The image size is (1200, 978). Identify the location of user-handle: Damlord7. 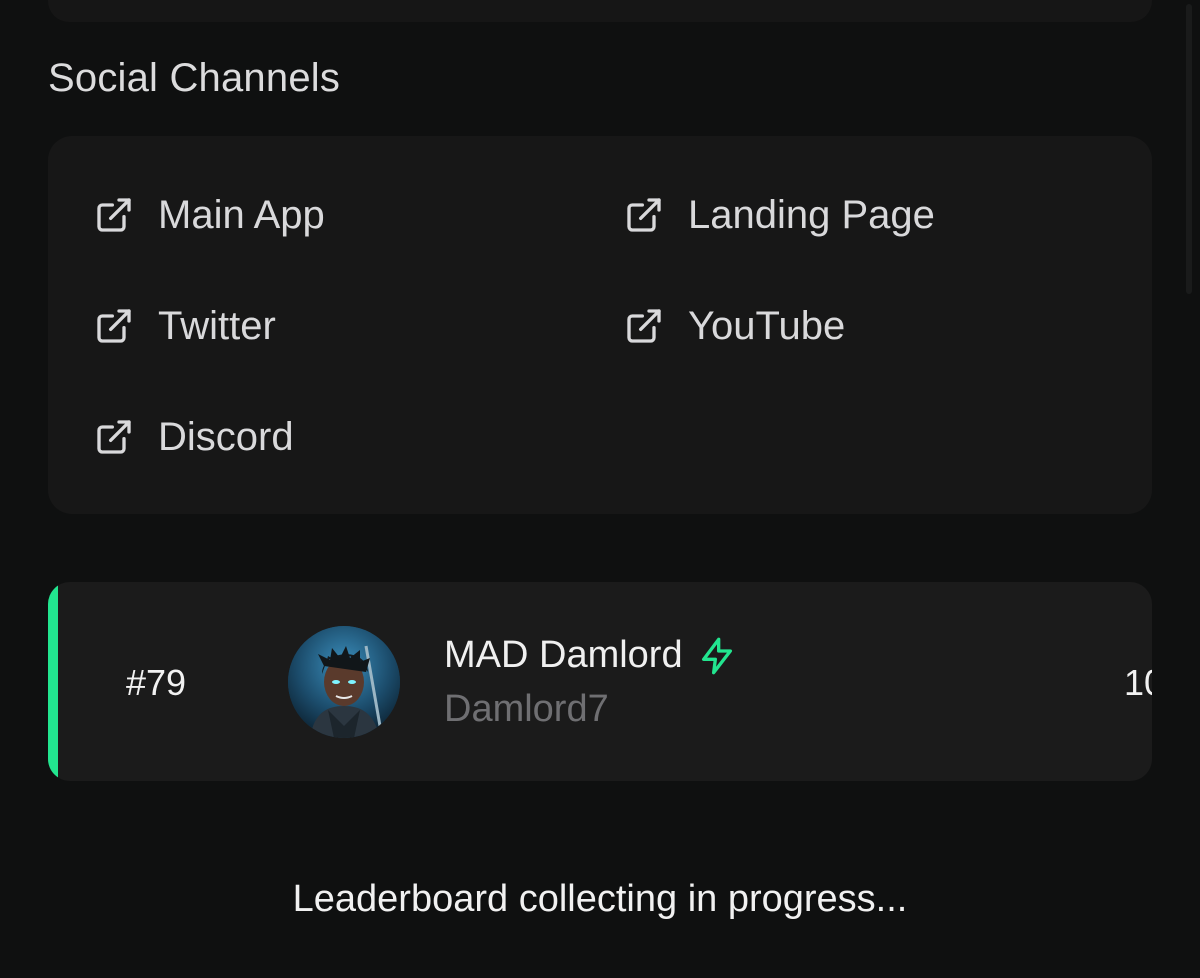
(526, 709).